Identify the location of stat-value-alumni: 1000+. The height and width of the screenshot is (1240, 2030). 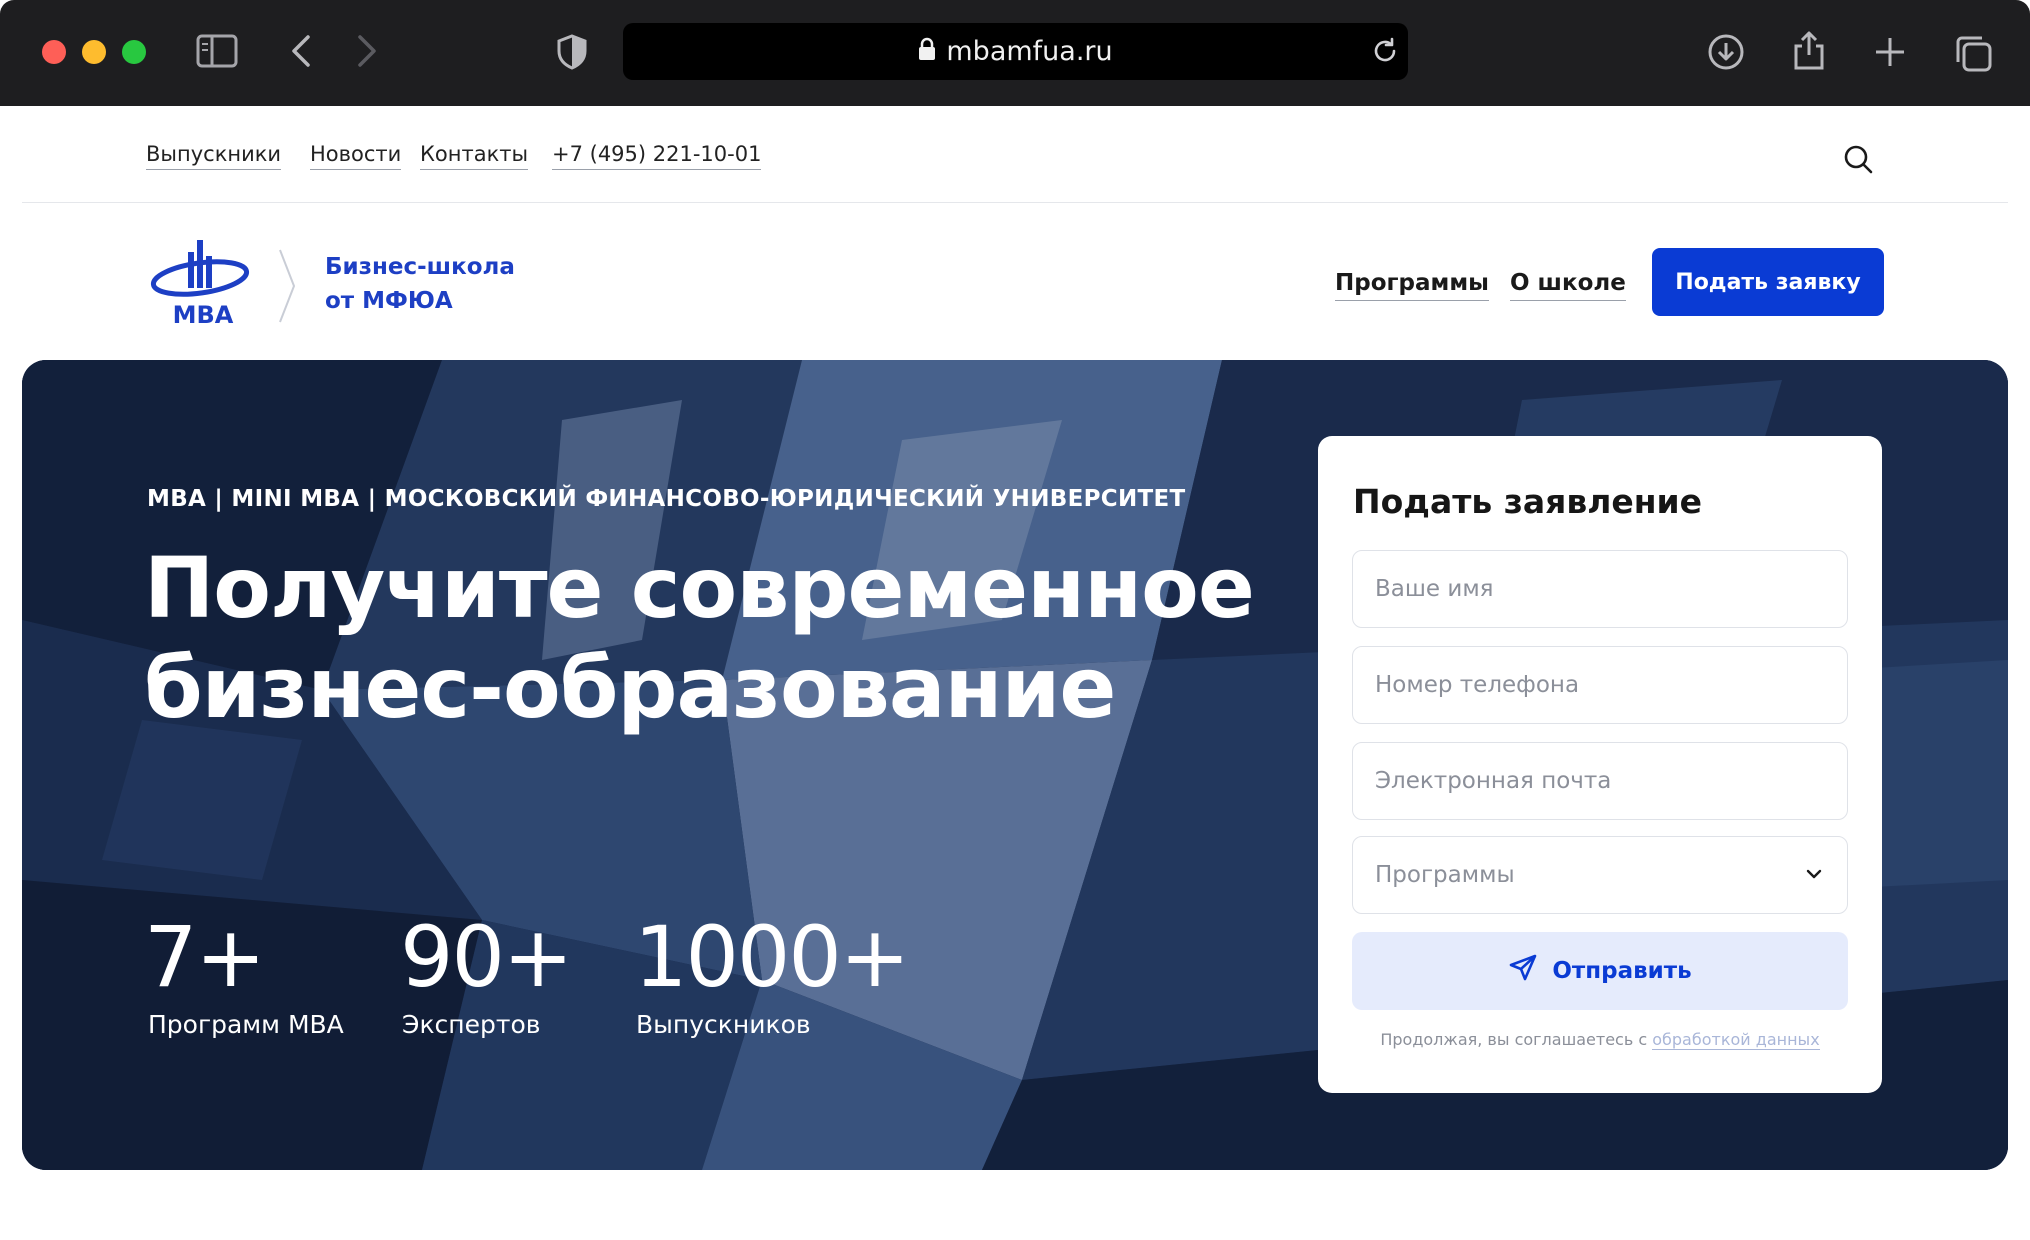
(772, 957).